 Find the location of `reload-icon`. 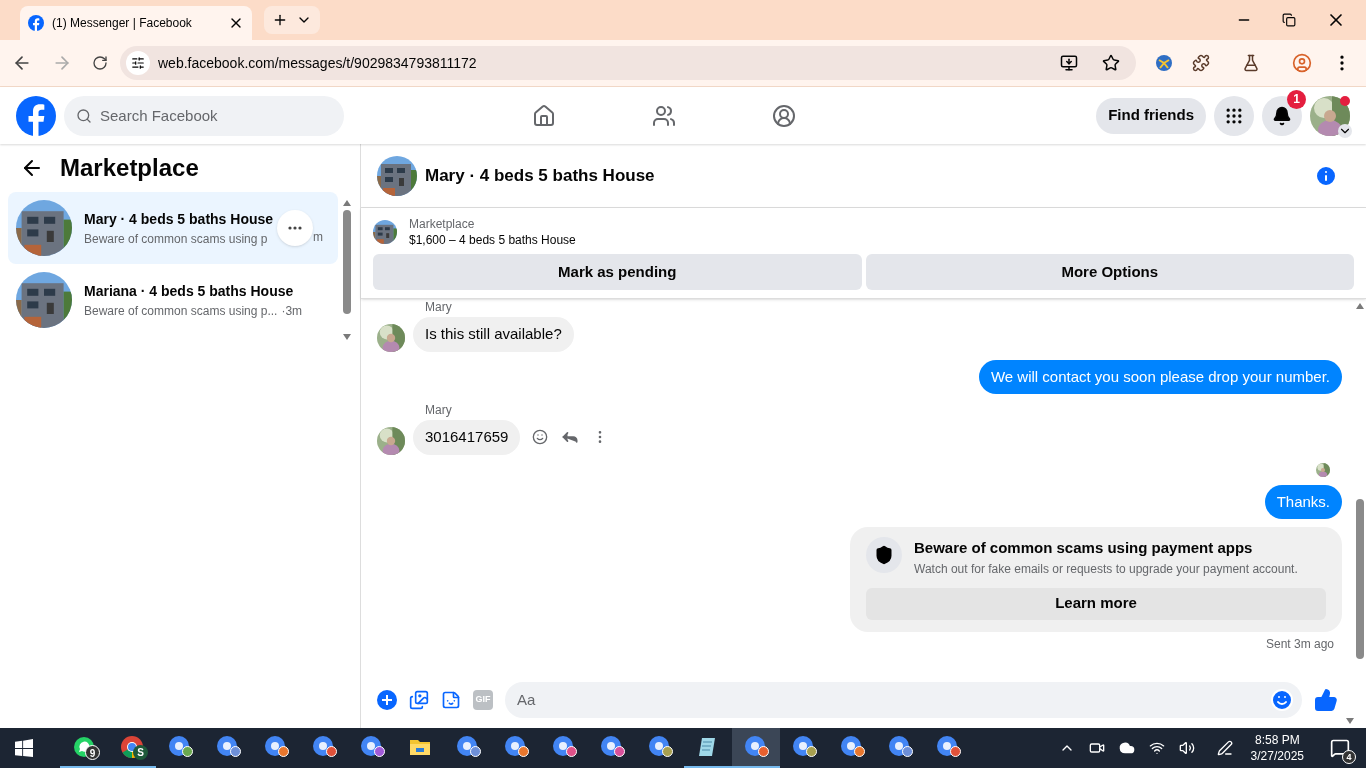

reload-icon is located at coordinates (100, 63).